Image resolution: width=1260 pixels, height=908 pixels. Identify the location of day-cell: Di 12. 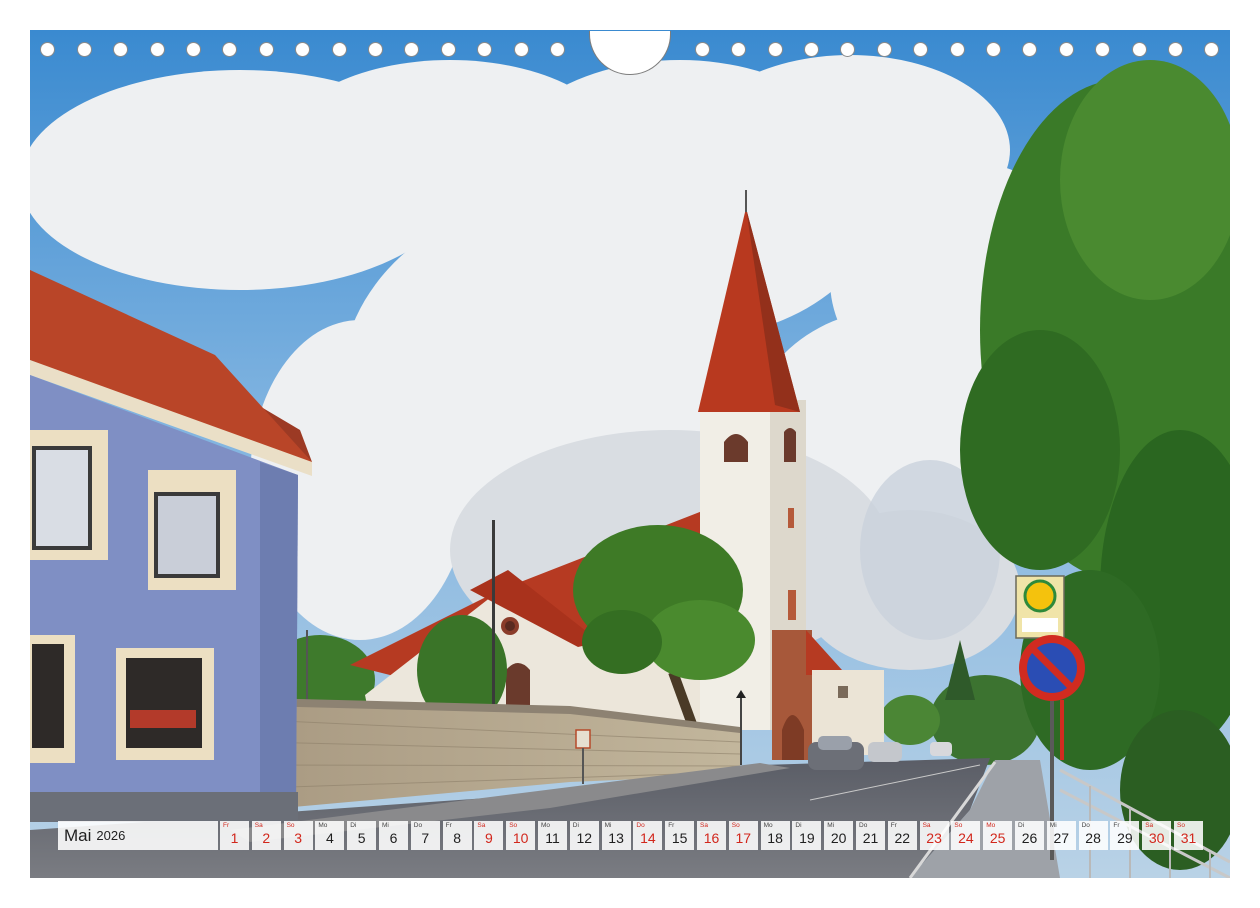
(584, 835).